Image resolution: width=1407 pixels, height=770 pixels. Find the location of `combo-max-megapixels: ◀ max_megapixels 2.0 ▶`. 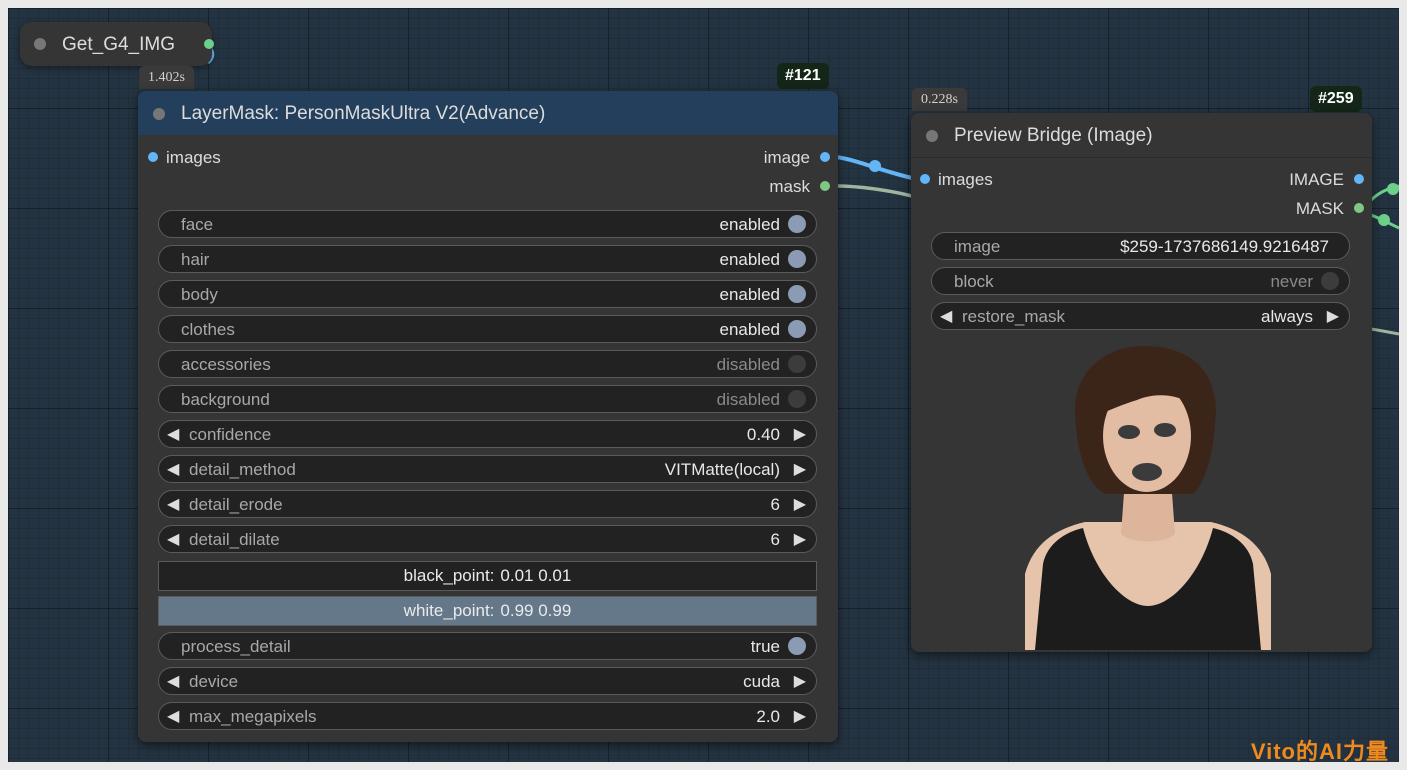

combo-max-megapixels: ◀ max_megapixels 2.0 ▶ is located at coordinates (487, 716).